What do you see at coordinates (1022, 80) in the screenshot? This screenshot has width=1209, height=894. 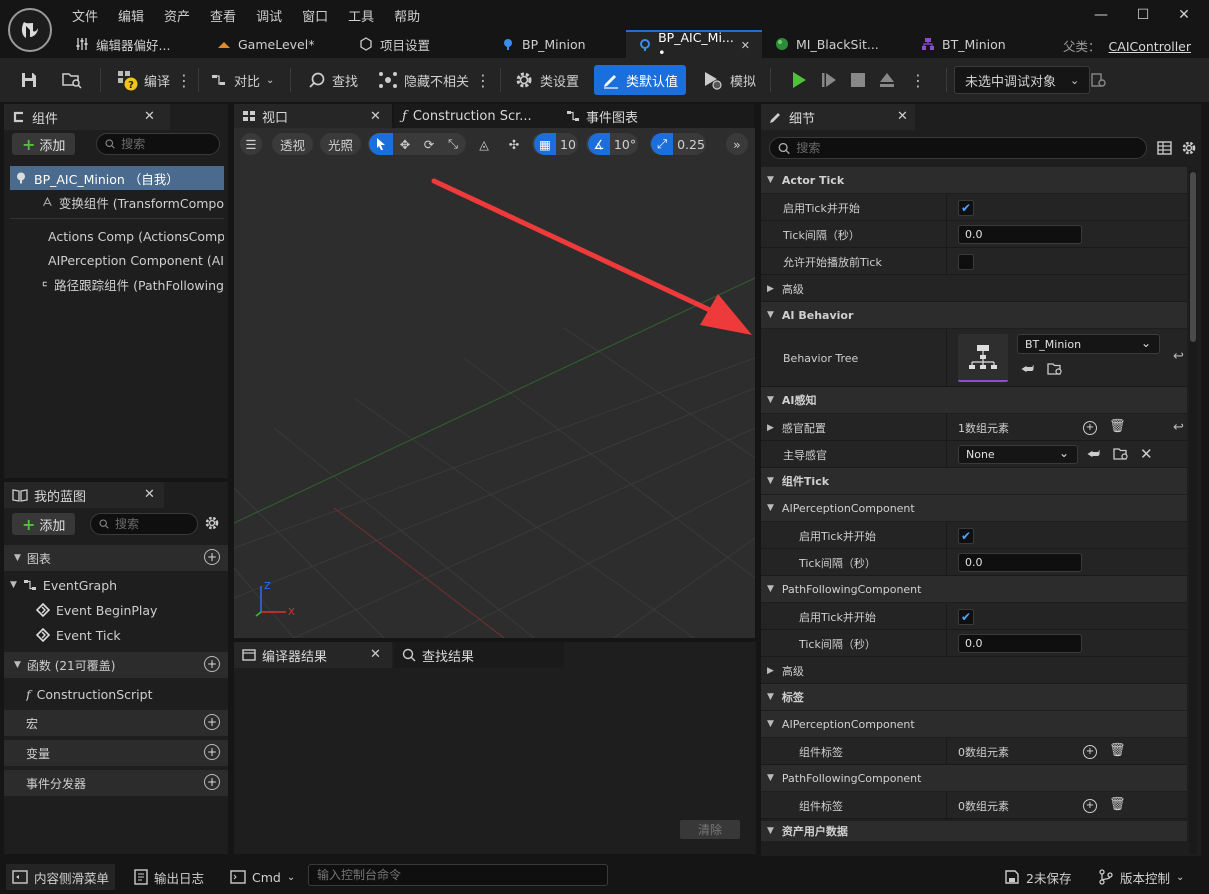 I see `debug-object-dropdown: 未选中调试对象 ⌄` at bounding box center [1022, 80].